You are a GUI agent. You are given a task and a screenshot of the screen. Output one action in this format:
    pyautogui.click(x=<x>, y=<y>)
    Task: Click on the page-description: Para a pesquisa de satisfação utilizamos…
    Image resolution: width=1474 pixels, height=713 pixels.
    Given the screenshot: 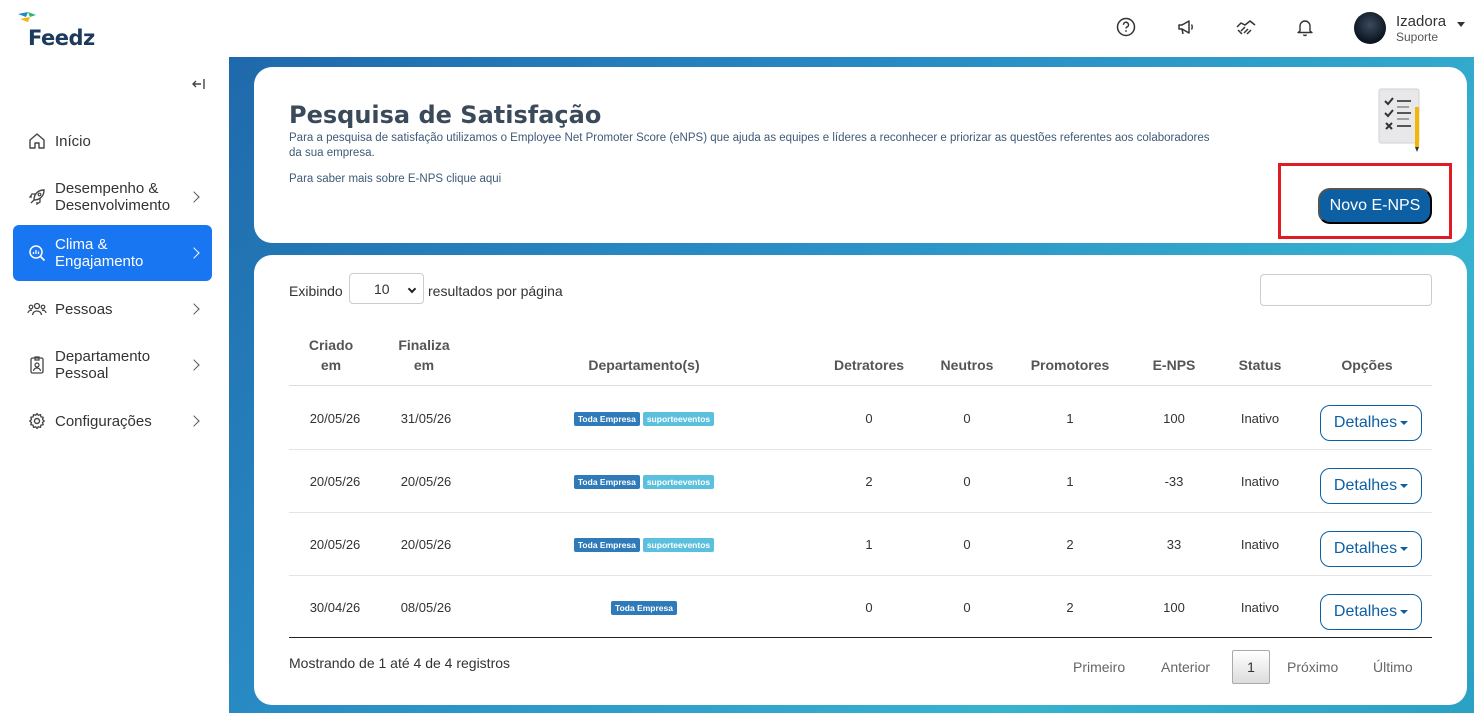 What is the action you would take?
    pyautogui.click(x=749, y=145)
    